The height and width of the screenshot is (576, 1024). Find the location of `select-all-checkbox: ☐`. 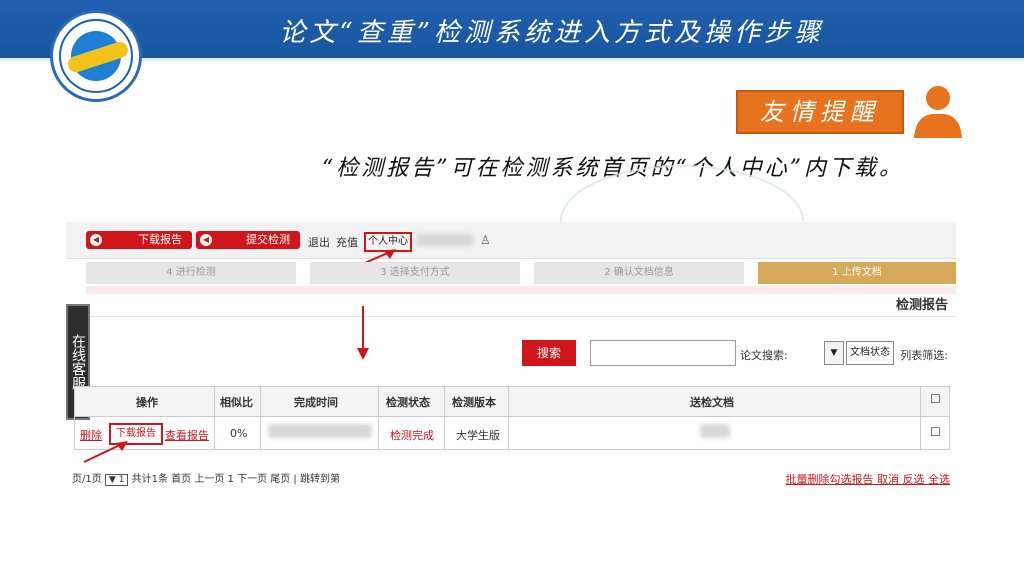

select-all-checkbox: ☐ is located at coordinates (935, 399).